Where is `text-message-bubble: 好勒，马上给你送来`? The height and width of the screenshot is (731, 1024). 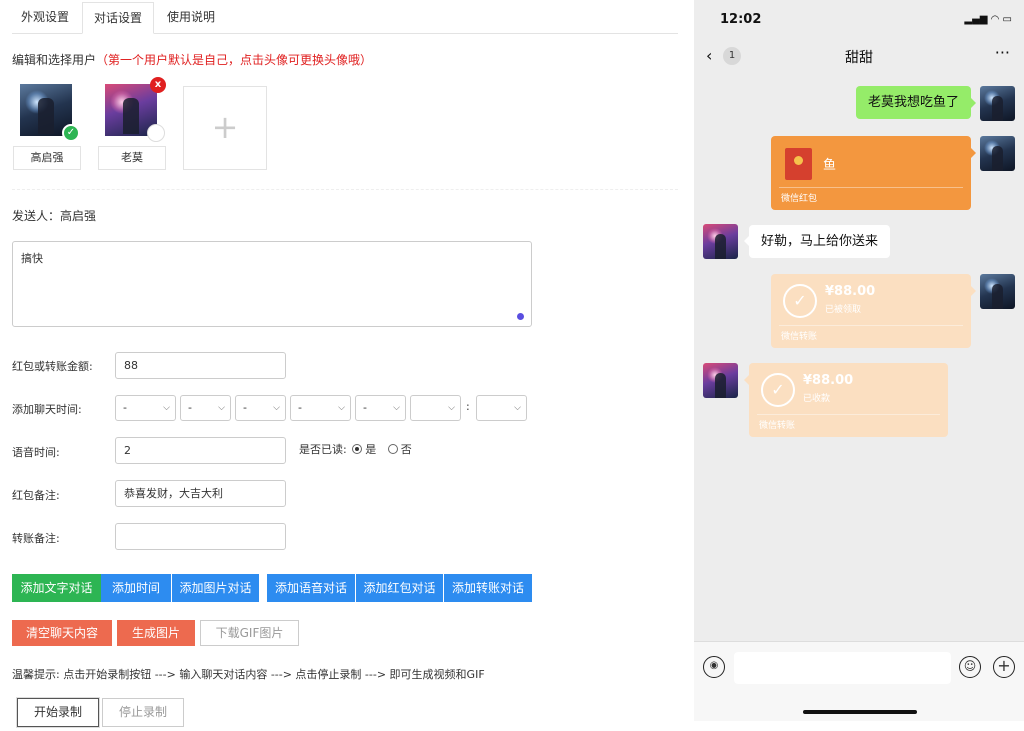 text-message-bubble: 好勒，马上给你送来 is located at coordinates (820, 241).